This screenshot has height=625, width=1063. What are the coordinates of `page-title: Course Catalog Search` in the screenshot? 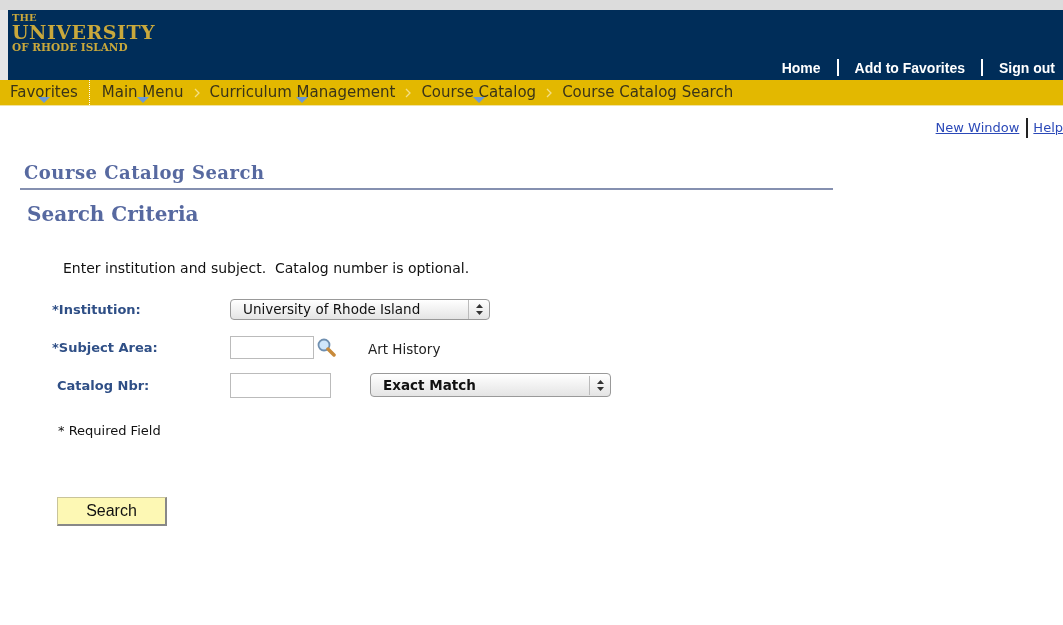 It's located at (426, 176).